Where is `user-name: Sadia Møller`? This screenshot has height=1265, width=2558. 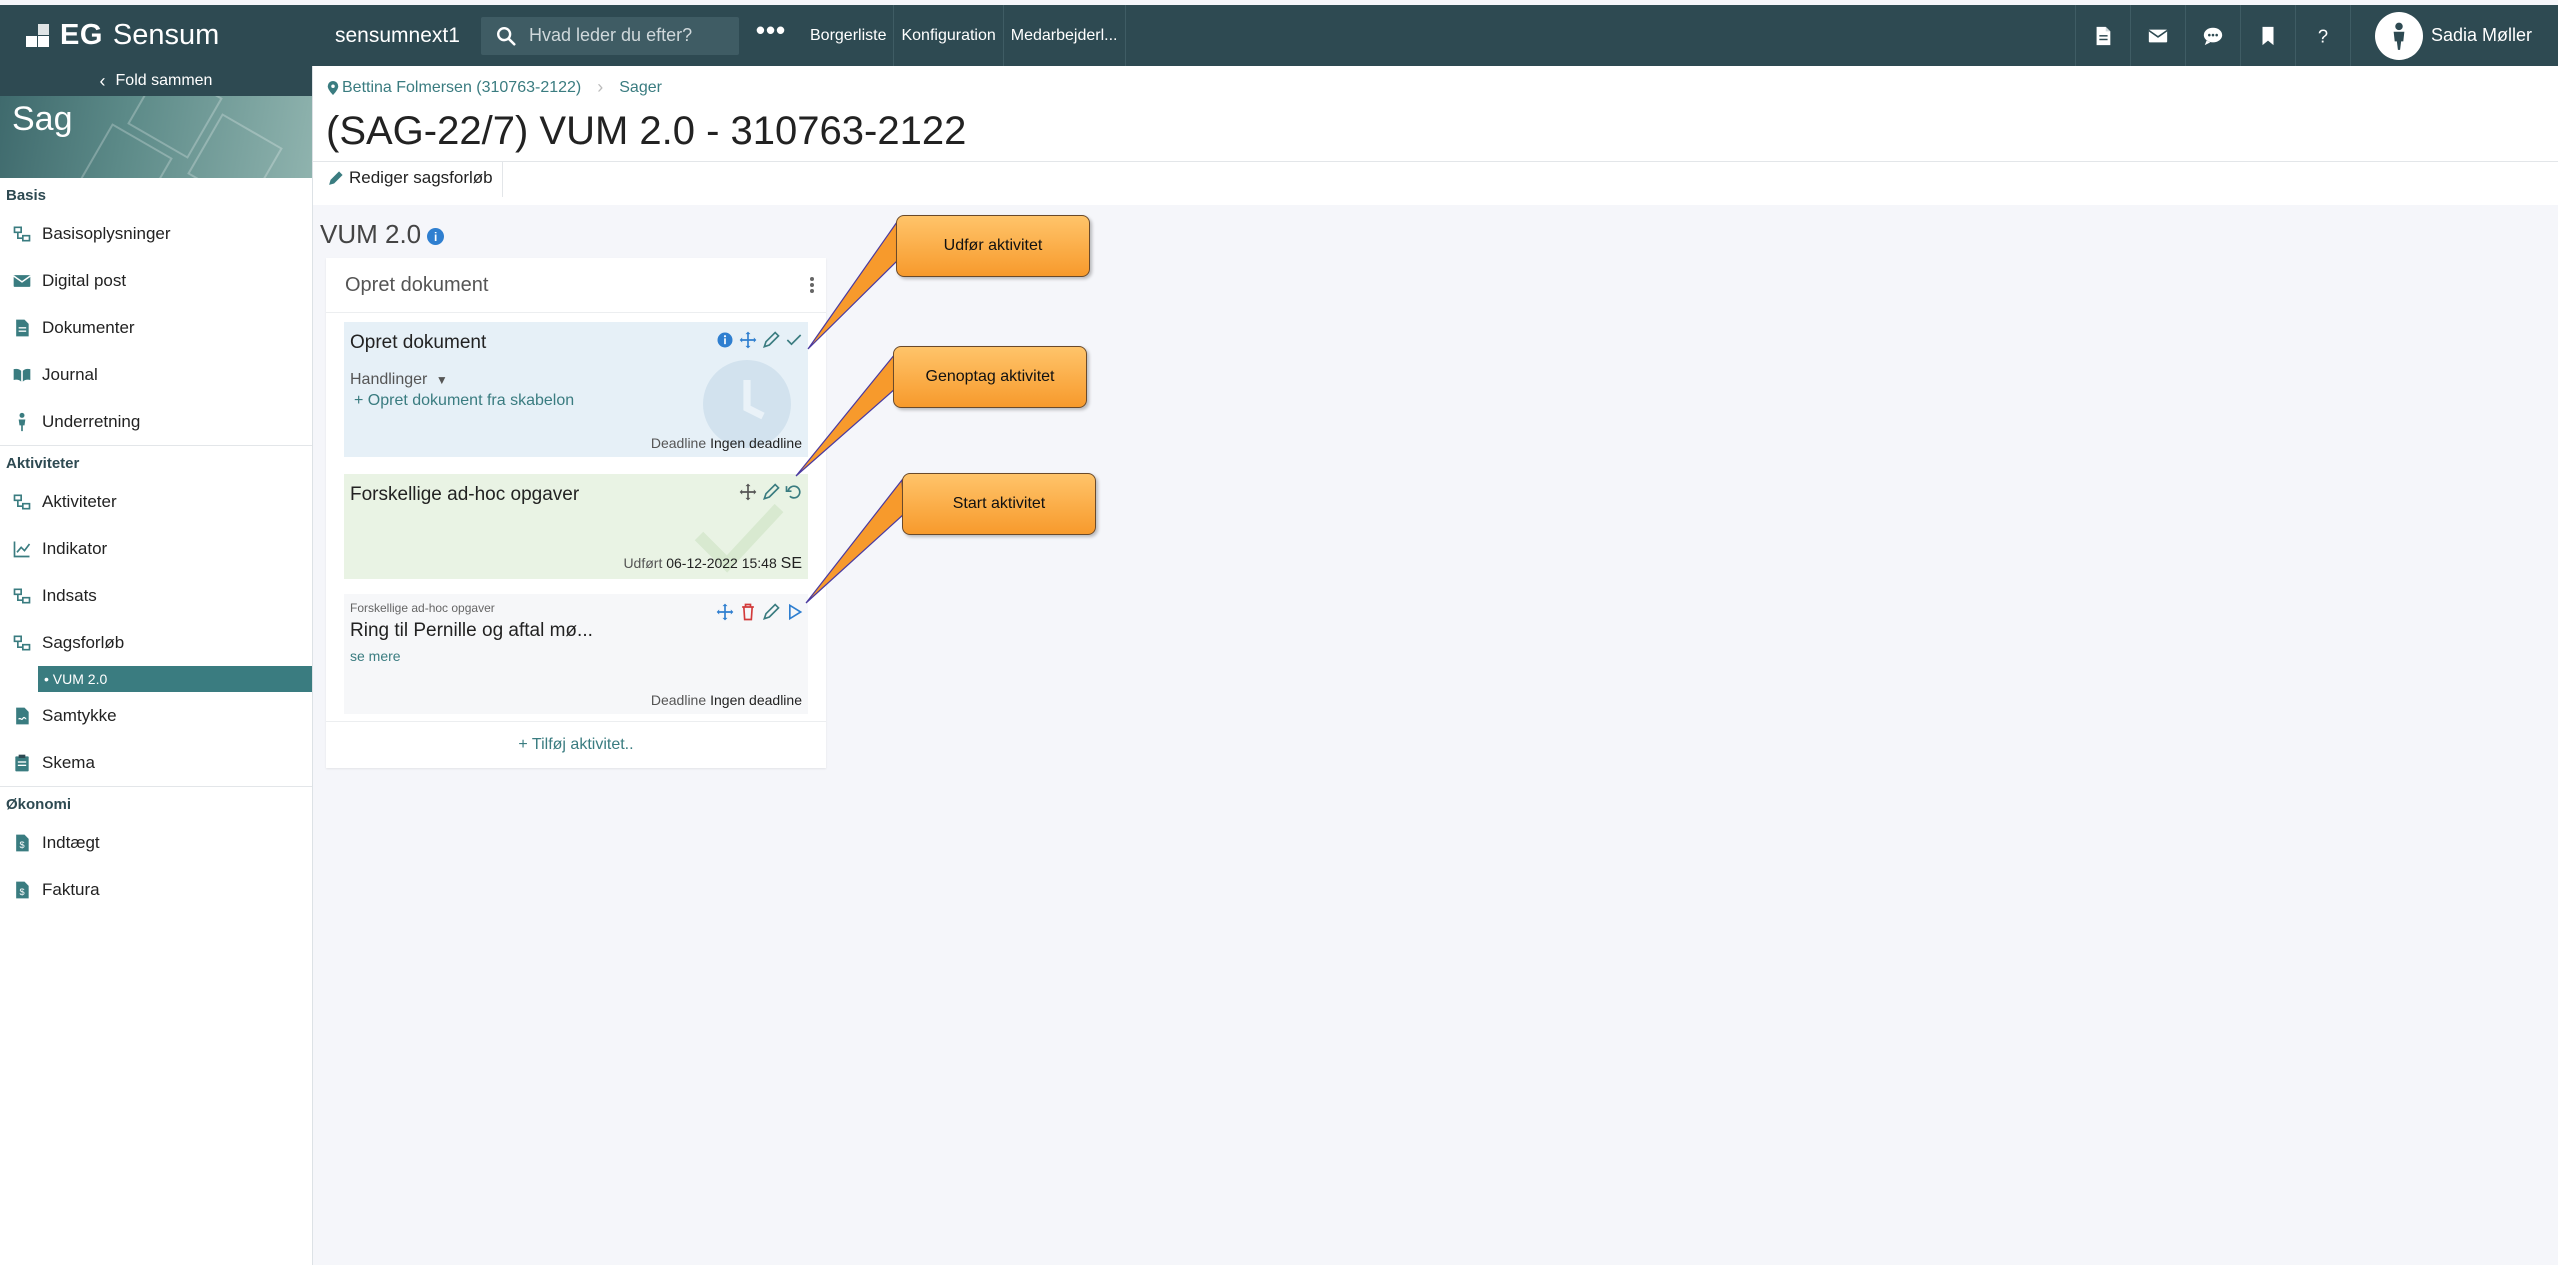 user-name: Sadia Møller is located at coordinates (2481, 35).